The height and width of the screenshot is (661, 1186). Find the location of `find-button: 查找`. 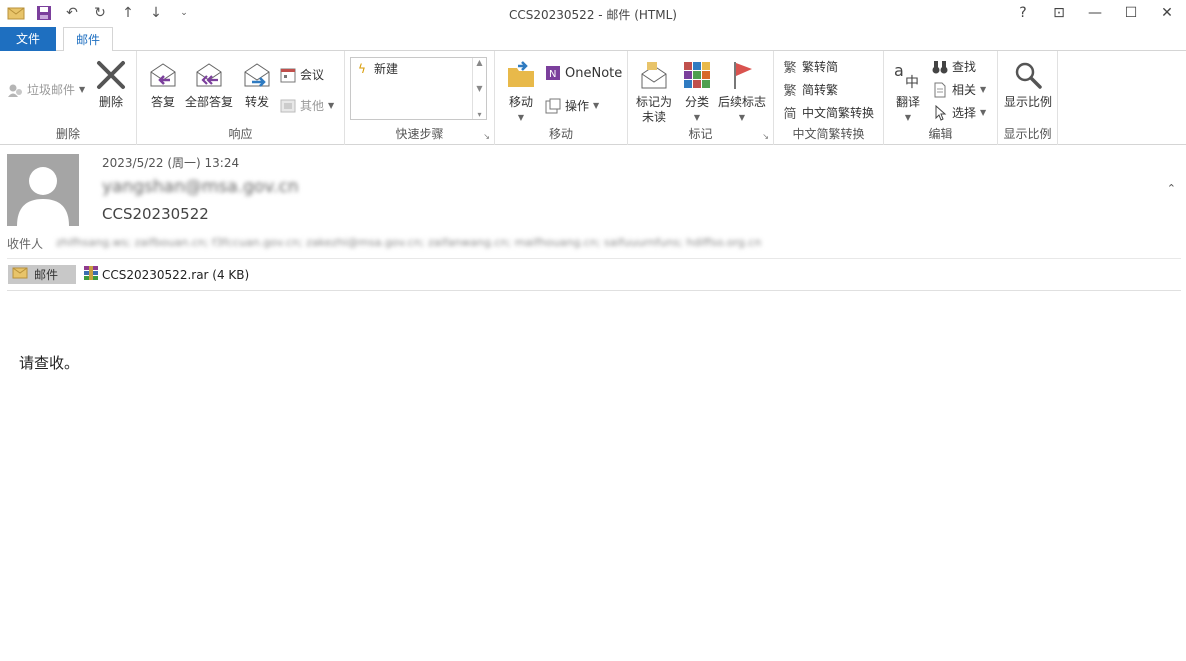

find-button: 查找 is located at coordinates (954, 66).